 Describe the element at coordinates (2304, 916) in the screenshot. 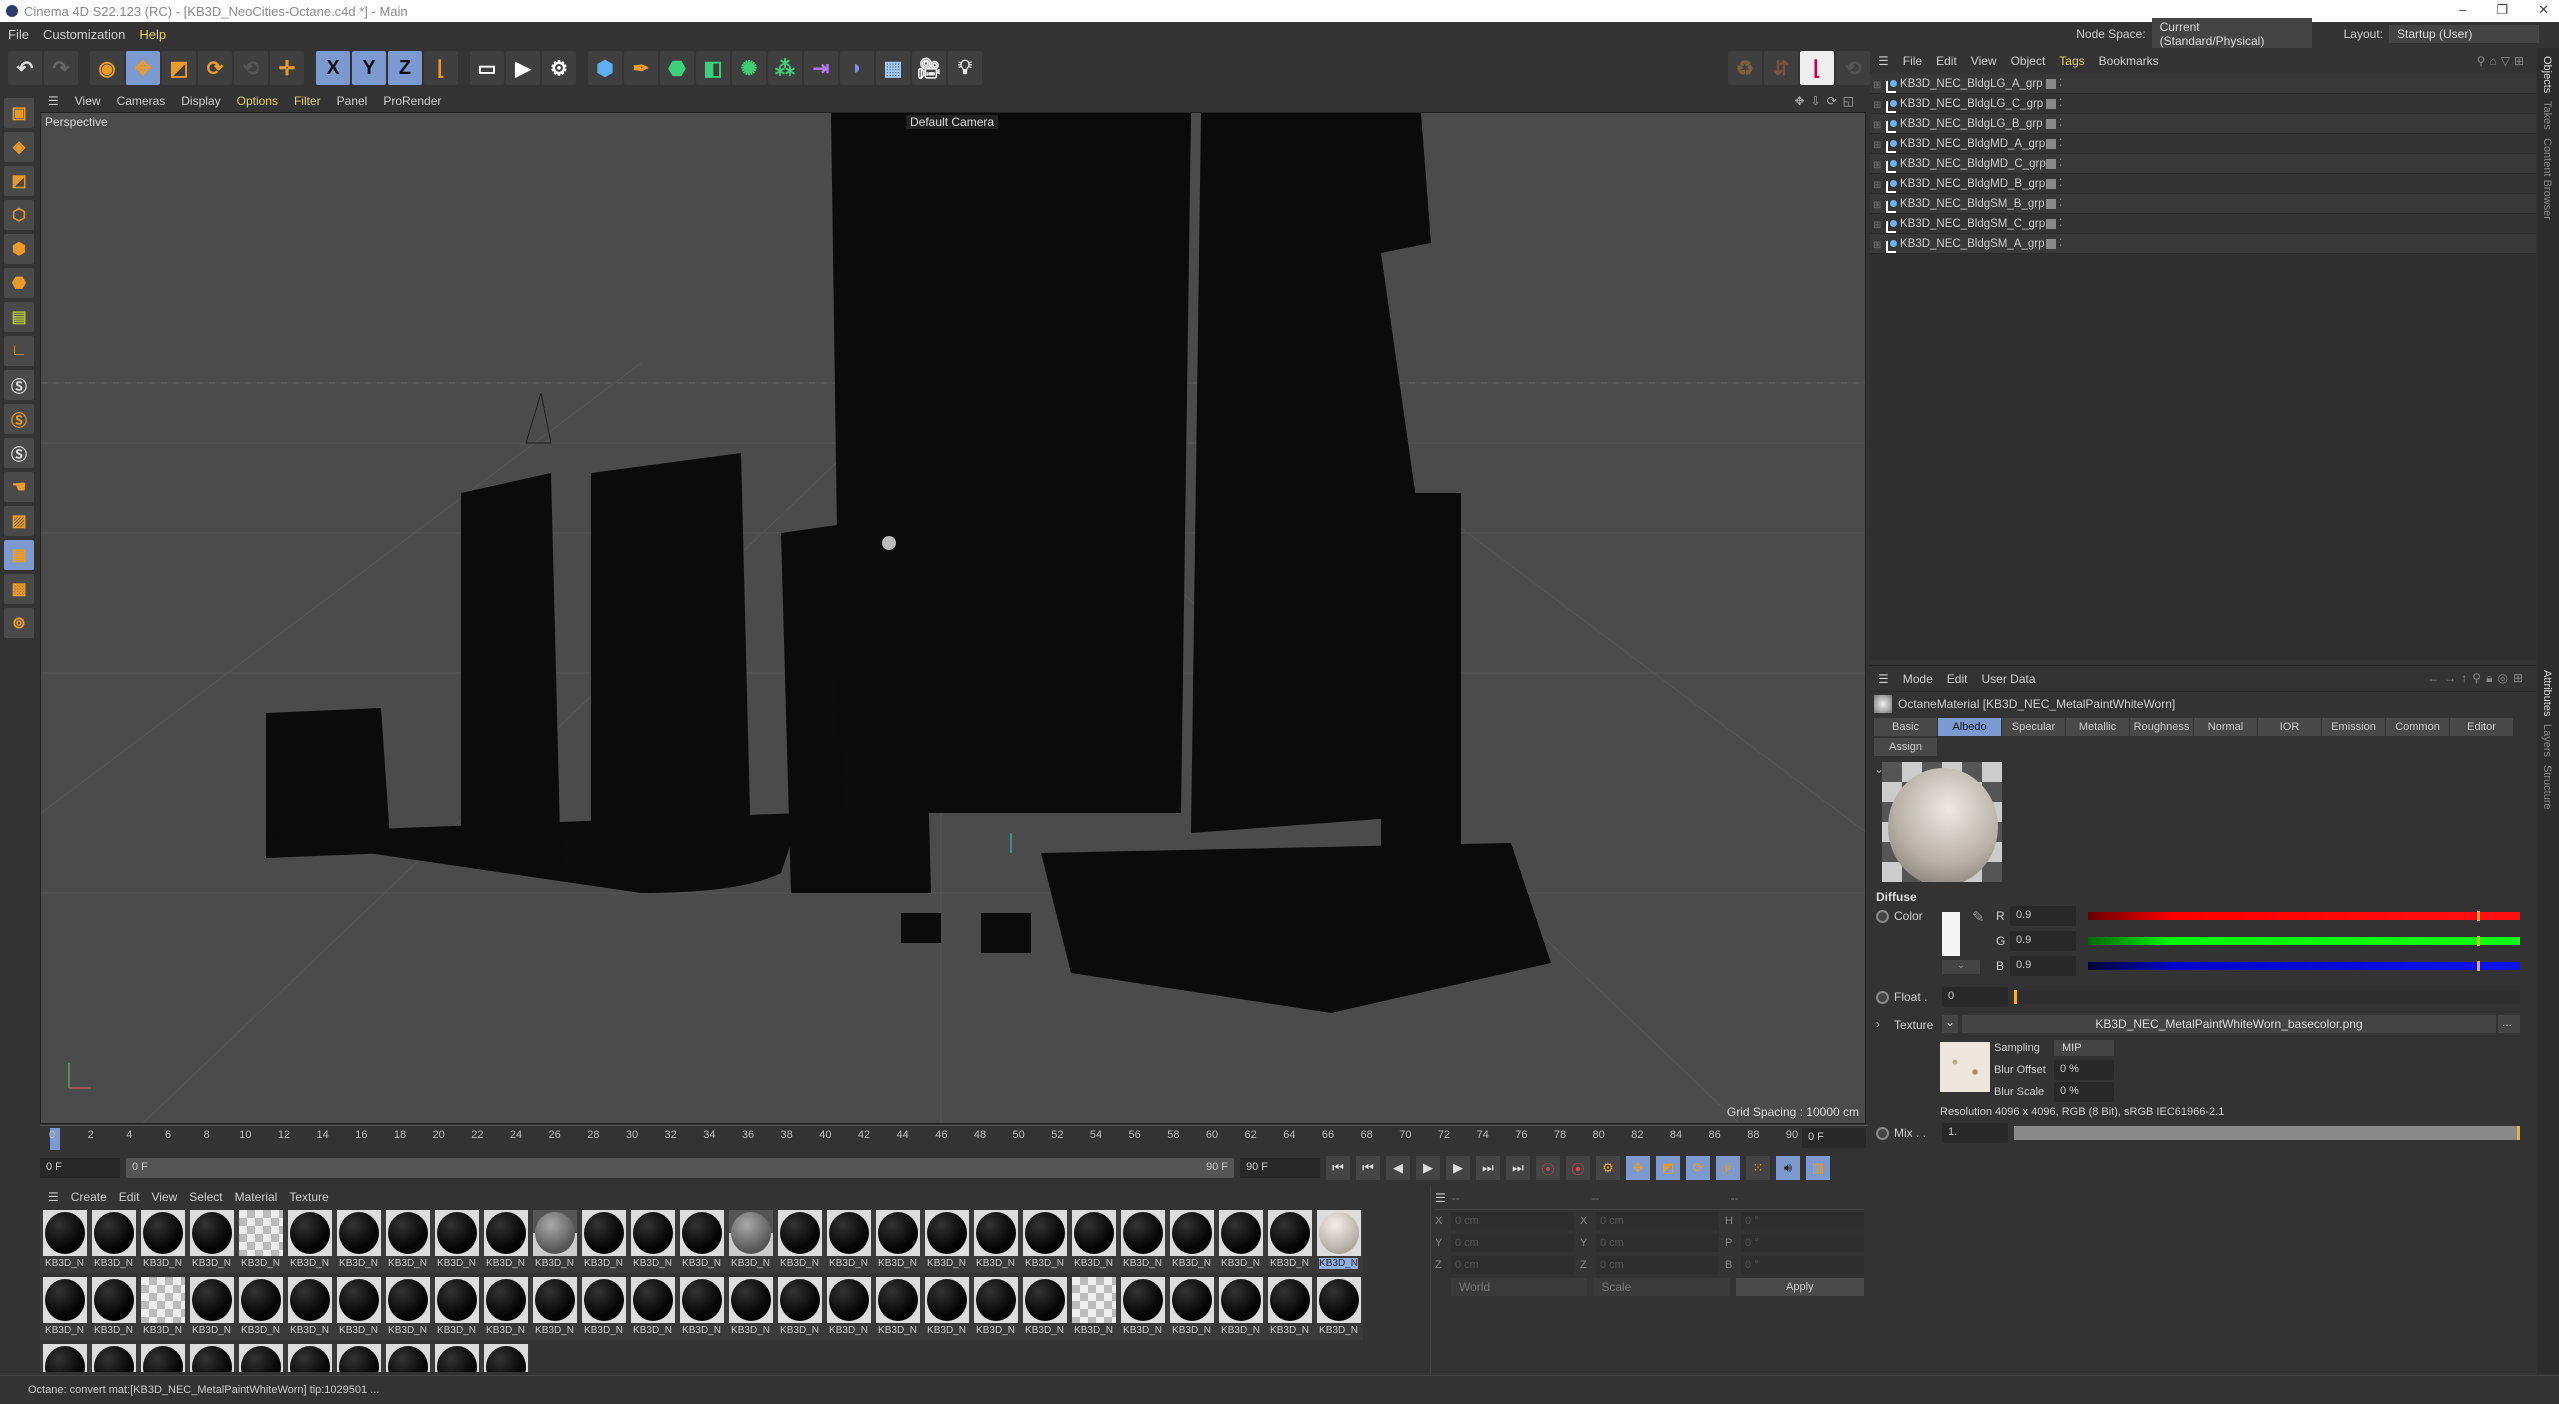

I see `r-slider` at that location.